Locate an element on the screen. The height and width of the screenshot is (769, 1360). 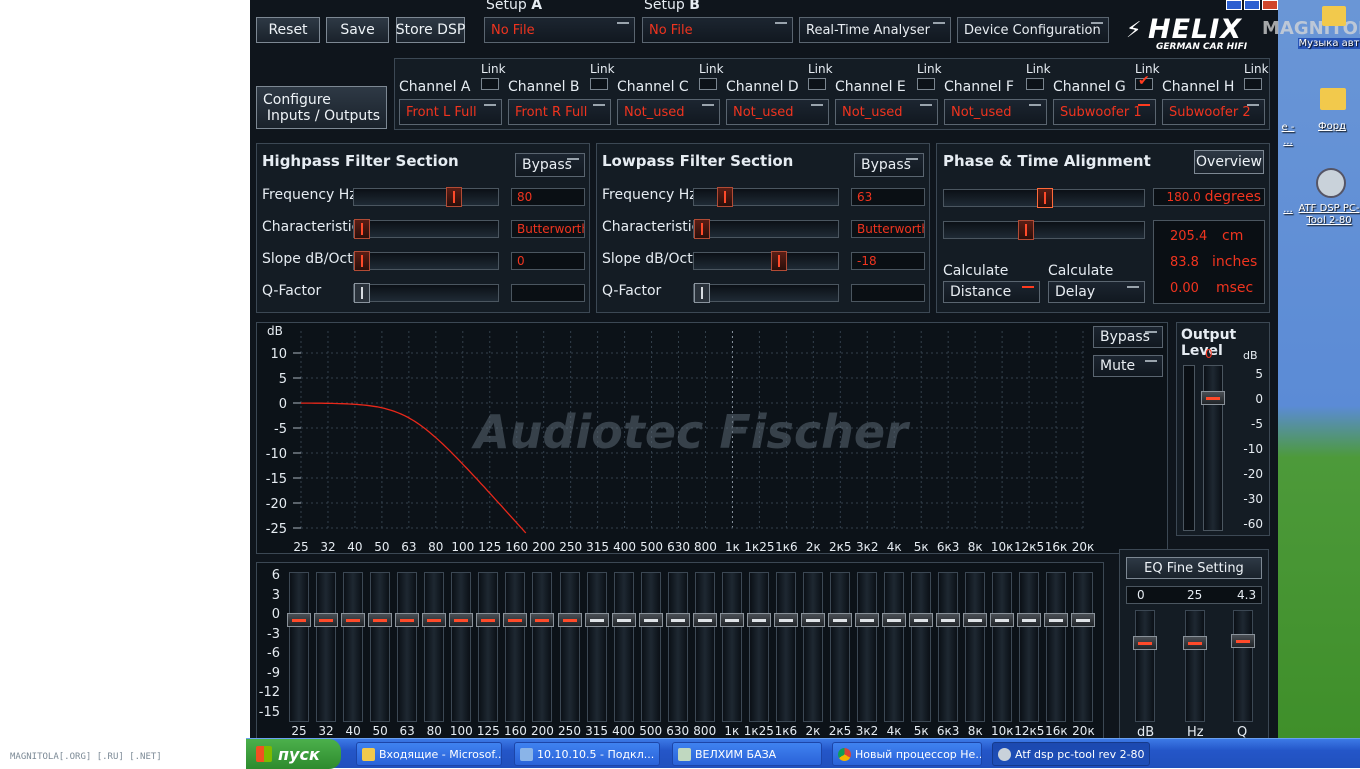
desktop-icon-music: Музыка авт is located at coordinates (1329, 43).